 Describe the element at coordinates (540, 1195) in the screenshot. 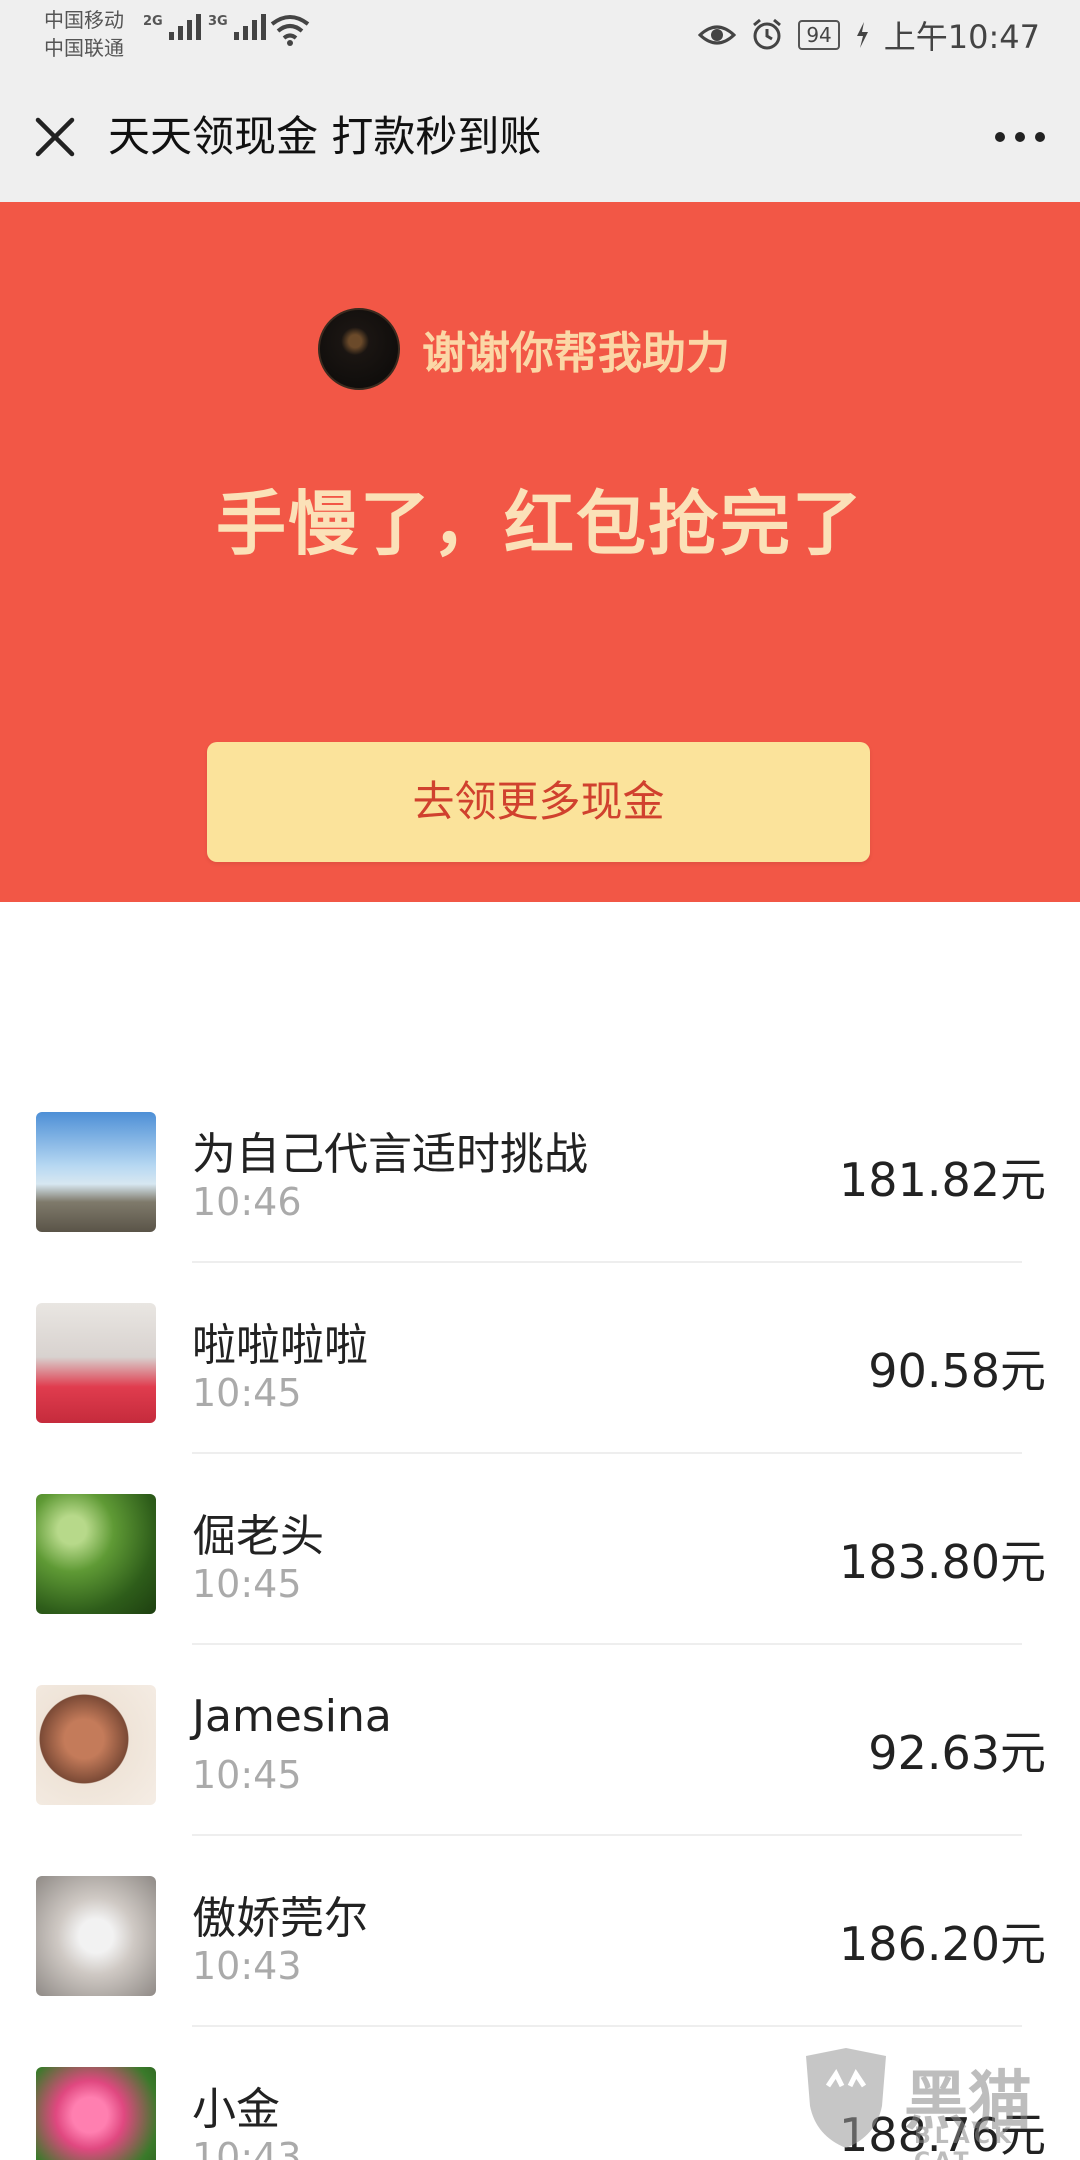

I see `list-item: 为自己代言适时挑战 10:46 181.82元` at that location.